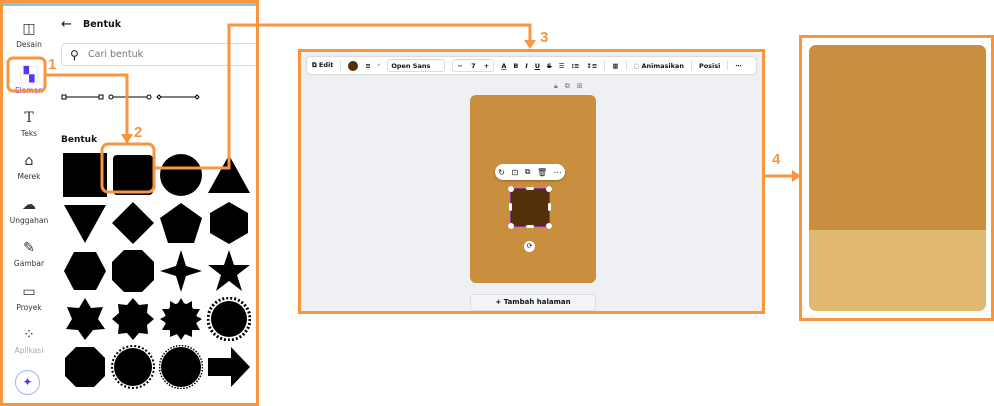 The width and height of the screenshot is (994, 406). What do you see at coordinates (776, 159) in the screenshot?
I see `step-label-4: 4` at bounding box center [776, 159].